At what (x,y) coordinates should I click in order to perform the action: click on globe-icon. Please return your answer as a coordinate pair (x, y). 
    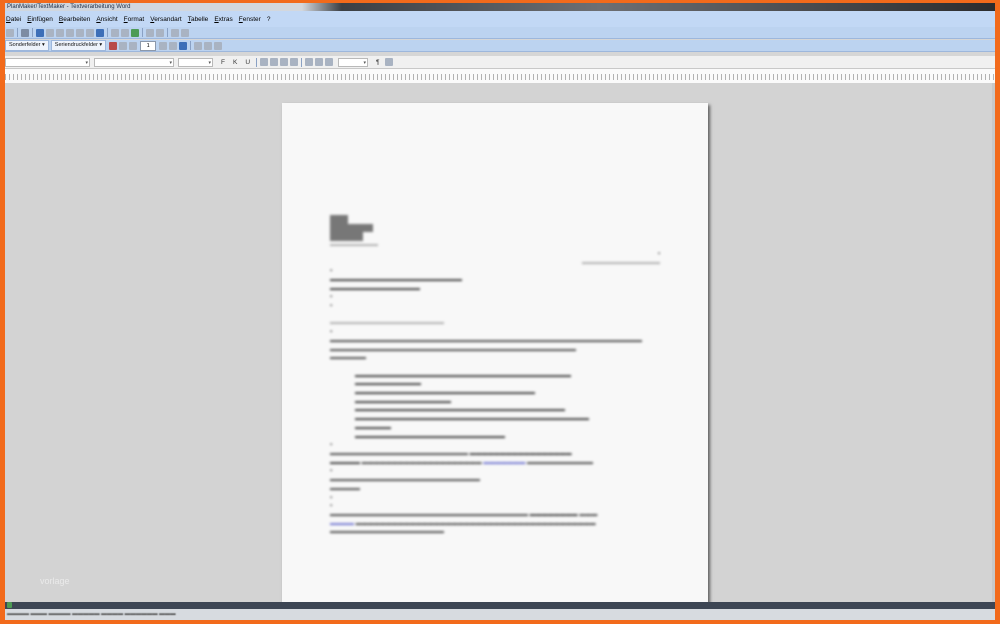
    Looking at the image, I should click on (40, 32).